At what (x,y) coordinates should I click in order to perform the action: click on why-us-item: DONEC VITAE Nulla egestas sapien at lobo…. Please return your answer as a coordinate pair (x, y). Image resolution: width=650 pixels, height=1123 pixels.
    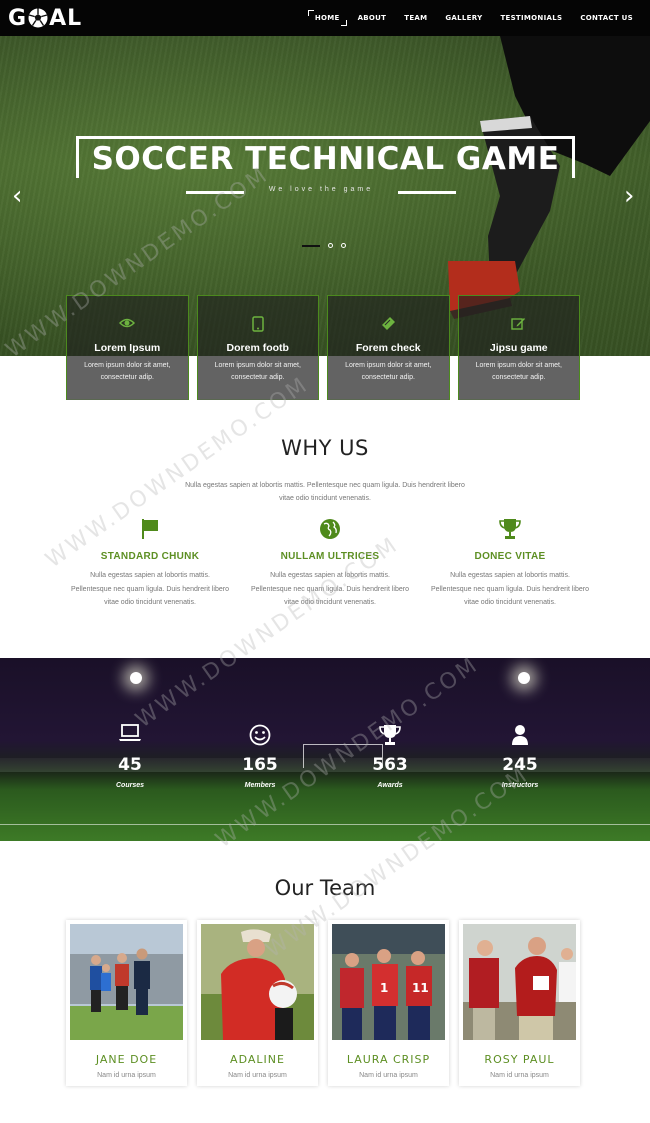
    Looking at the image, I should click on (510, 564).